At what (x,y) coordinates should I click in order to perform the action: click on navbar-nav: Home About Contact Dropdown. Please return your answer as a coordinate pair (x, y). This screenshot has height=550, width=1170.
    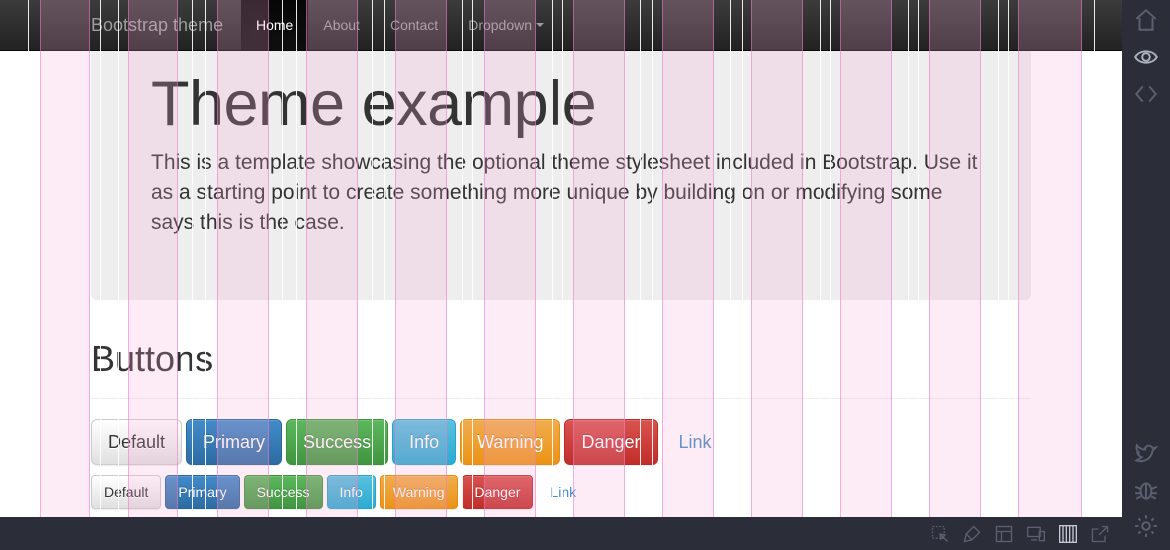
    Looking at the image, I should click on (400, 25).